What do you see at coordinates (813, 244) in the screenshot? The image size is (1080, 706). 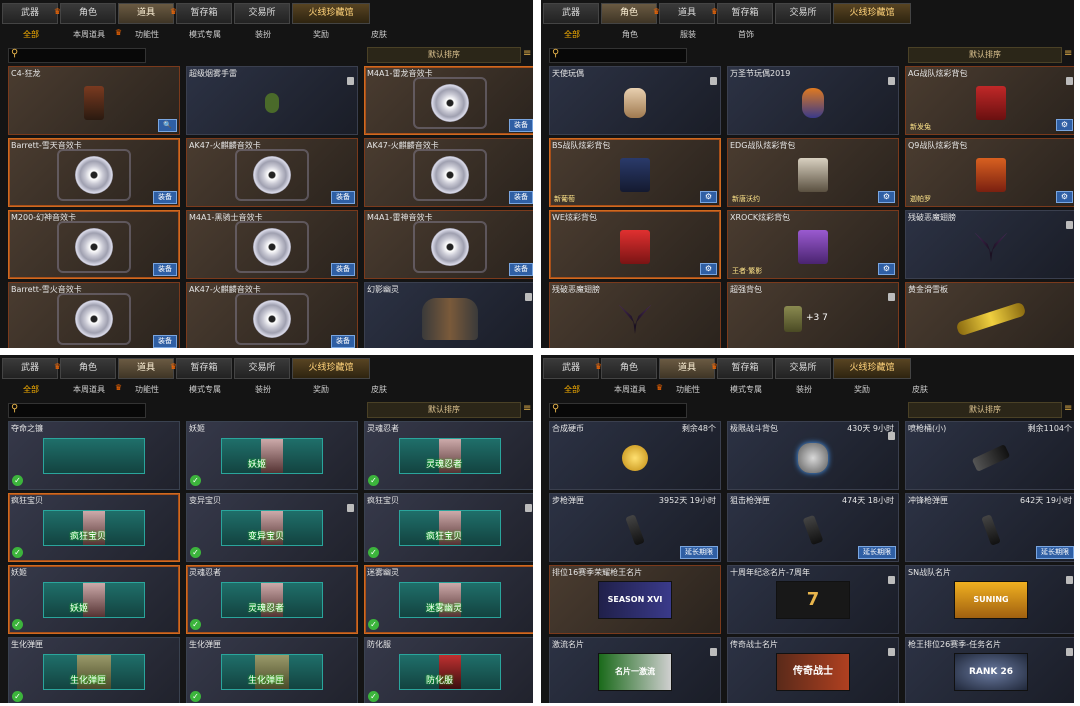 I see `item-card: XROCK炫彩背包 王者·繁影 ⚙` at bounding box center [813, 244].